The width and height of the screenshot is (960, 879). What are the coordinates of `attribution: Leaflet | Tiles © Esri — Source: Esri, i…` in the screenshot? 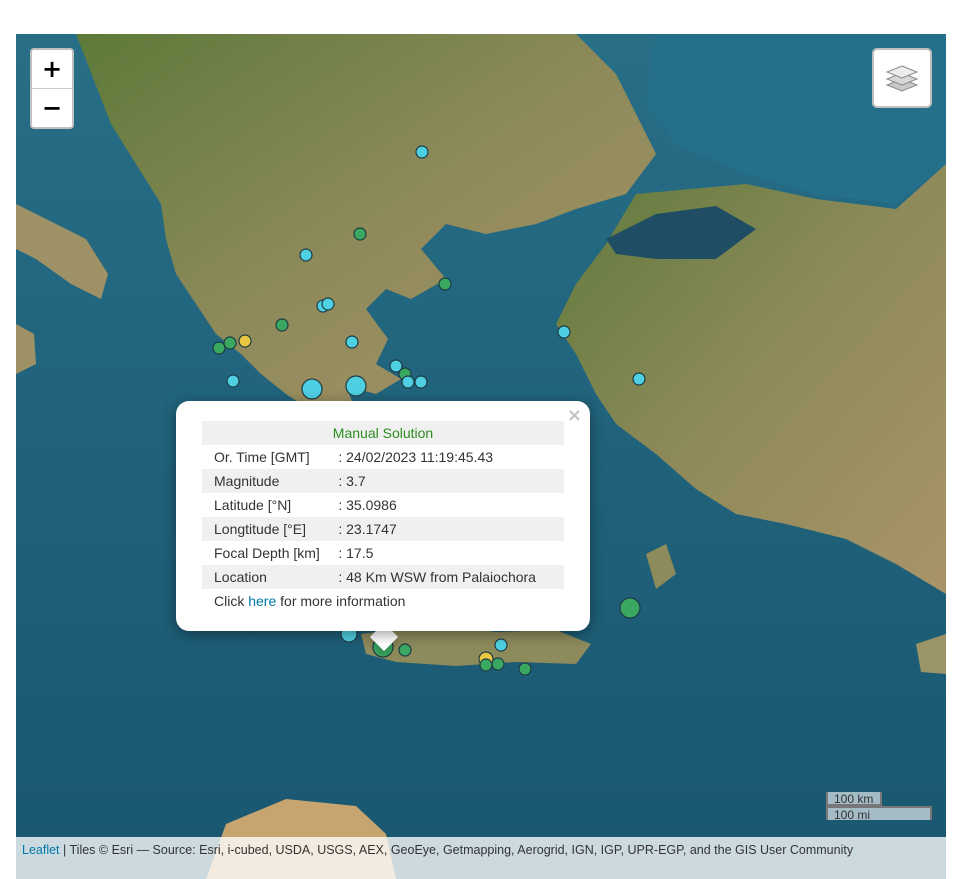 It's located at (481, 858).